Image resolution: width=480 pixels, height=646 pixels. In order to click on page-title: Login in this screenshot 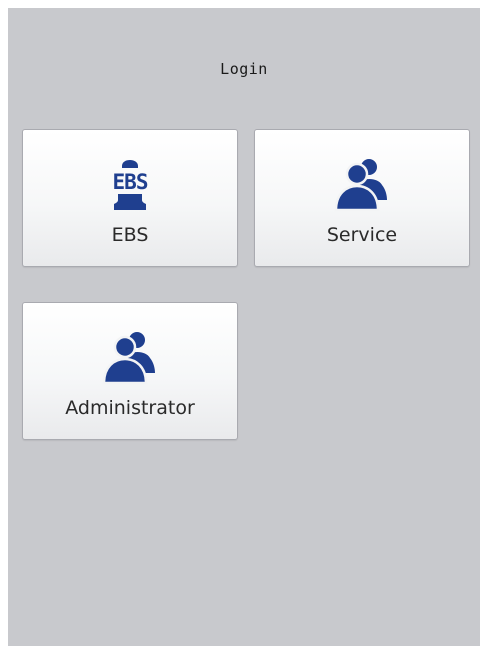, I will do `click(244, 69)`.